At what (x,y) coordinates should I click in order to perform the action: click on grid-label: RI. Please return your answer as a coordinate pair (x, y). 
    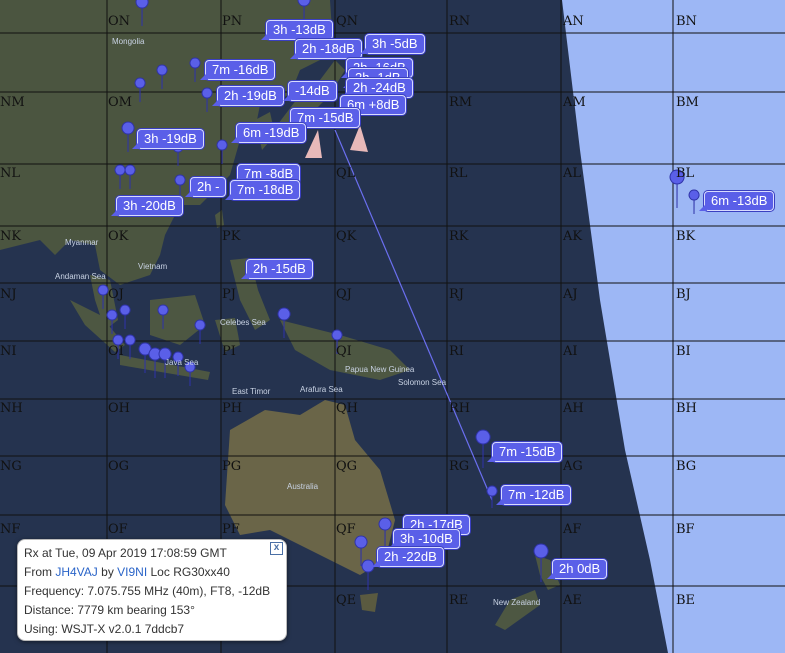
    Looking at the image, I should click on (456, 351).